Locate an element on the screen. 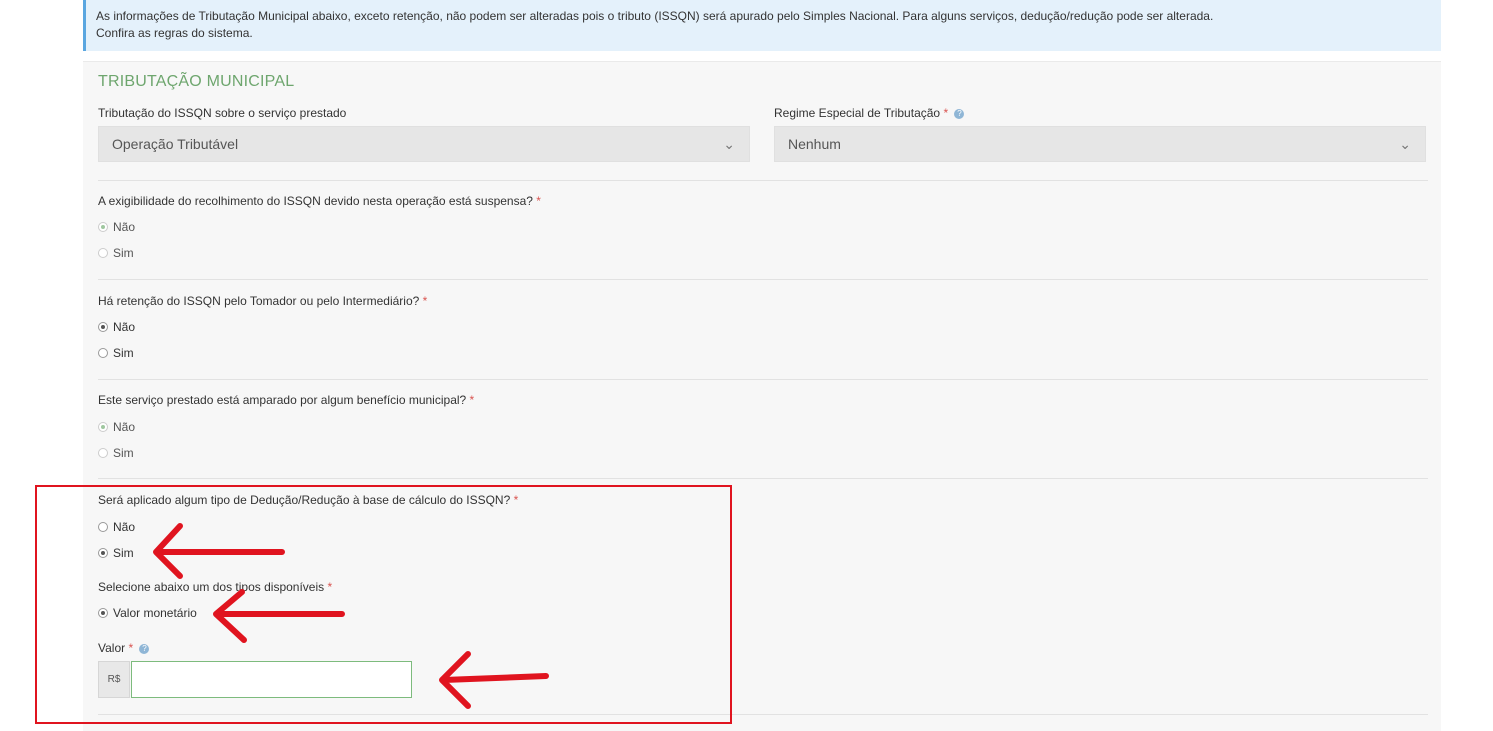 The height and width of the screenshot is (731, 1493). tributacao-select: Operação Tributável ⌄ is located at coordinates (424, 144).